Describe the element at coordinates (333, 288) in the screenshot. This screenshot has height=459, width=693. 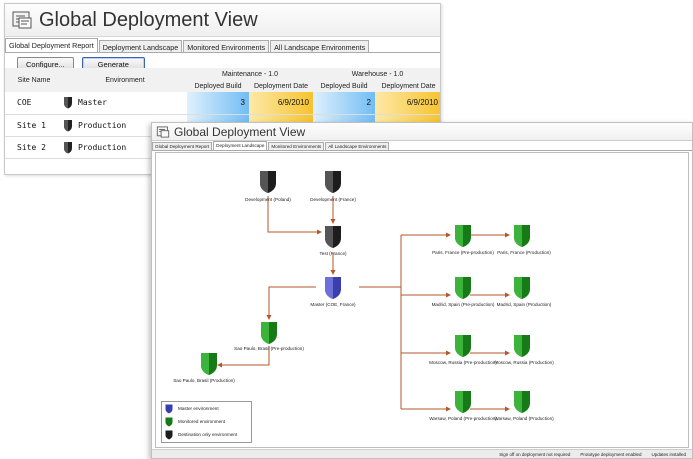
I see `master-coe-node` at that location.